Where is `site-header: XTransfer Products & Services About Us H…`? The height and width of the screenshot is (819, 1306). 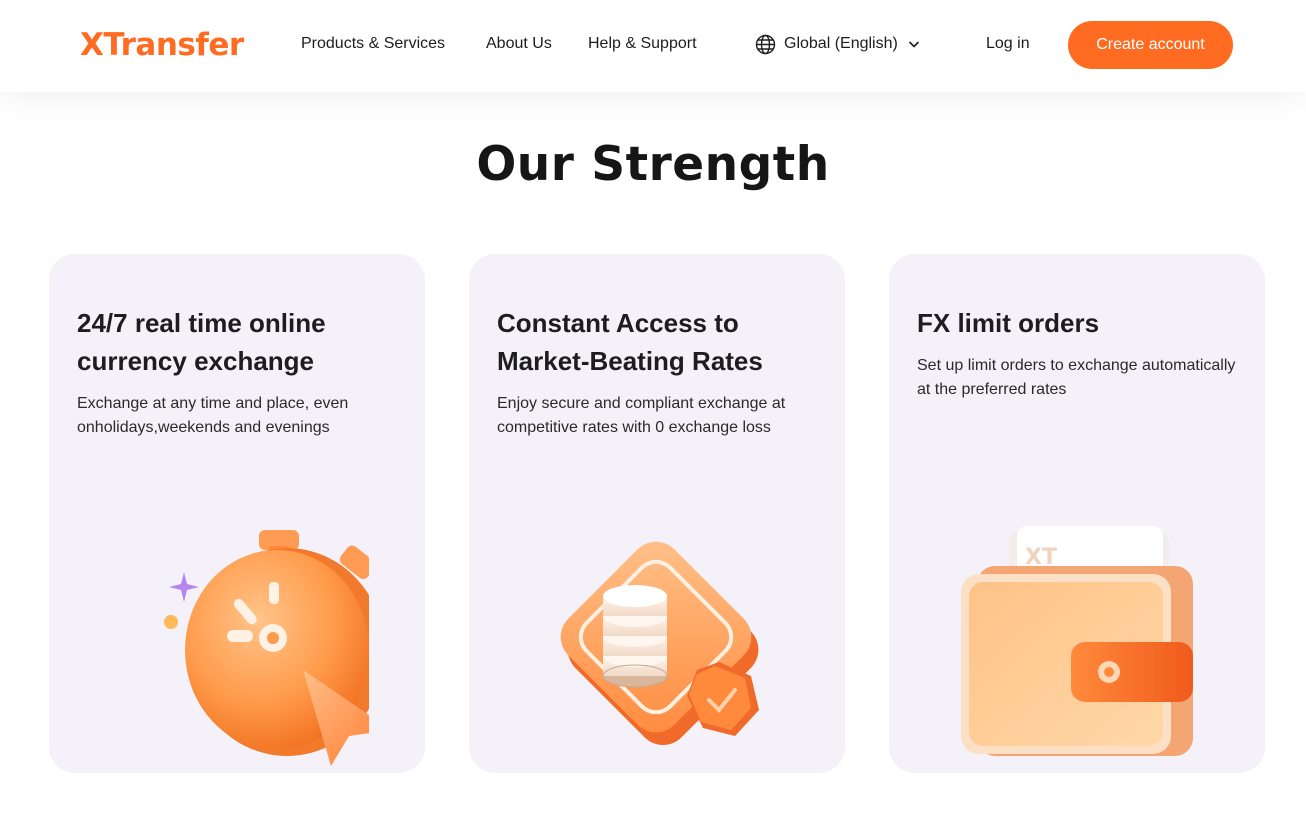 site-header: XTransfer Products & Services About Us H… is located at coordinates (653, 46).